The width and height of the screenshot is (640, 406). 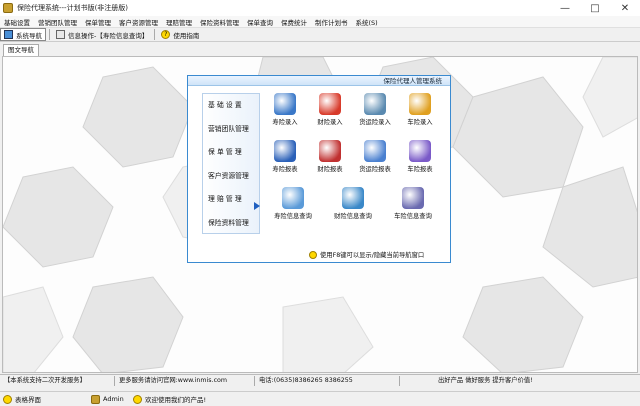 I want to click on menu-customer: 客户资源管理, so click(x=138, y=22).